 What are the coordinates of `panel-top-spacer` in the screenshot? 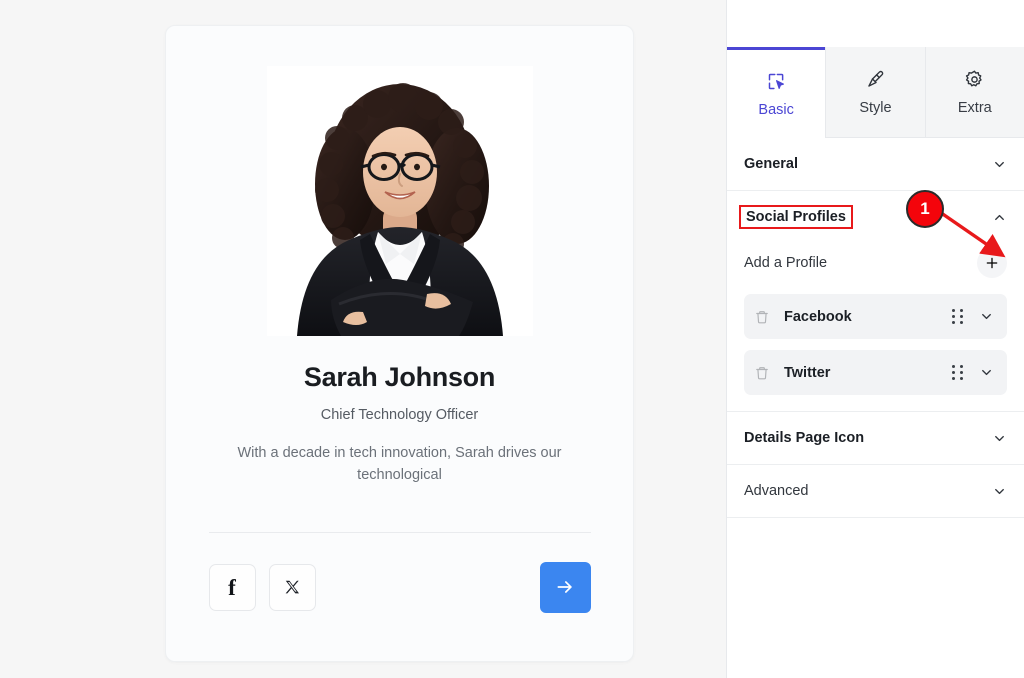 It's located at (875, 23).